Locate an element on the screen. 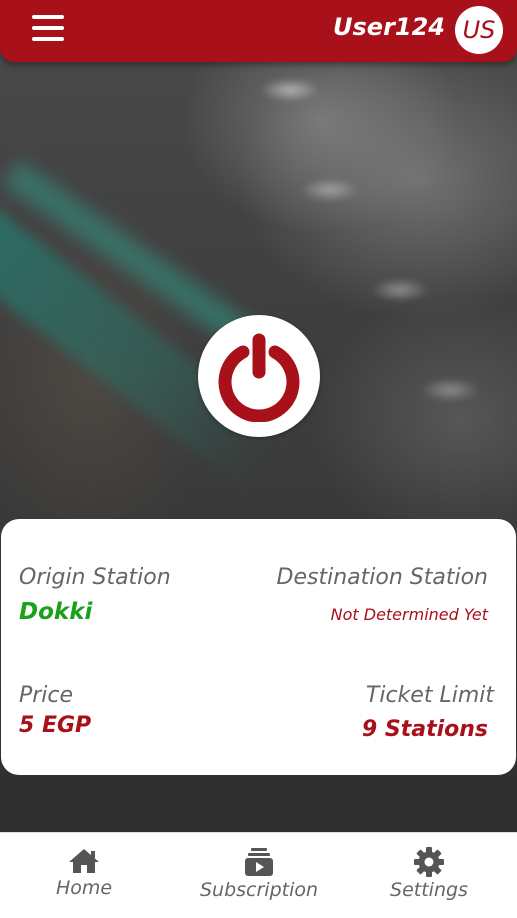 The image size is (517, 918). origin-station-value: Dokki is located at coordinates (56, 612).